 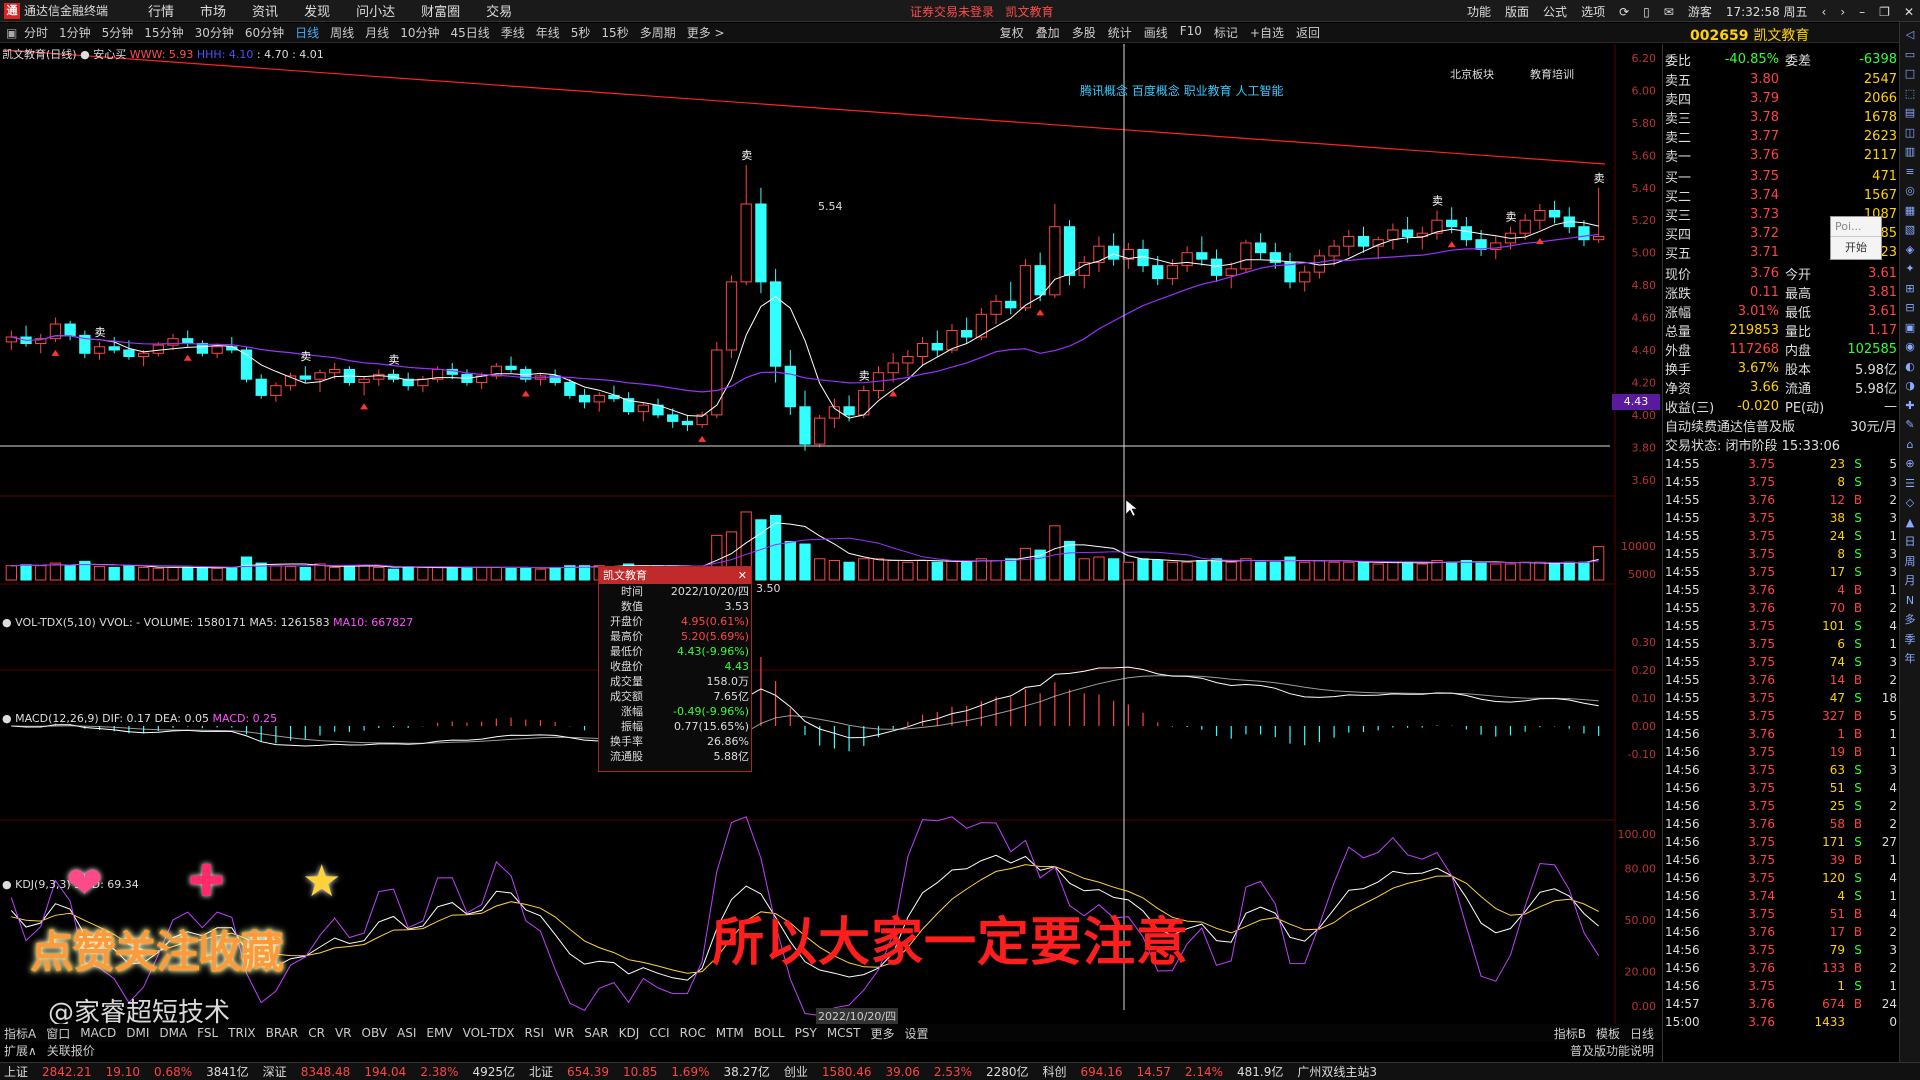 What do you see at coordinates (1781, 195) in the screenshot?
I see `bid-level: 买二 3.74 1567` at bounding box center [1781, 195].